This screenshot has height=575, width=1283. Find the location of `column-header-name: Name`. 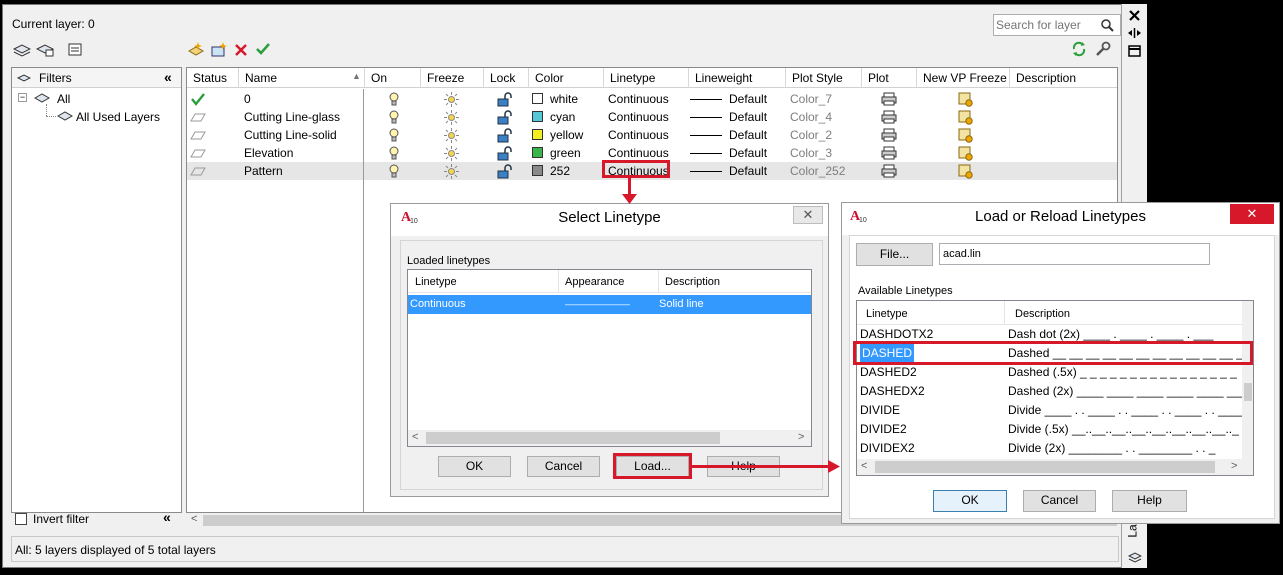

column-header-name: Name is located at coordinates (302, 78).